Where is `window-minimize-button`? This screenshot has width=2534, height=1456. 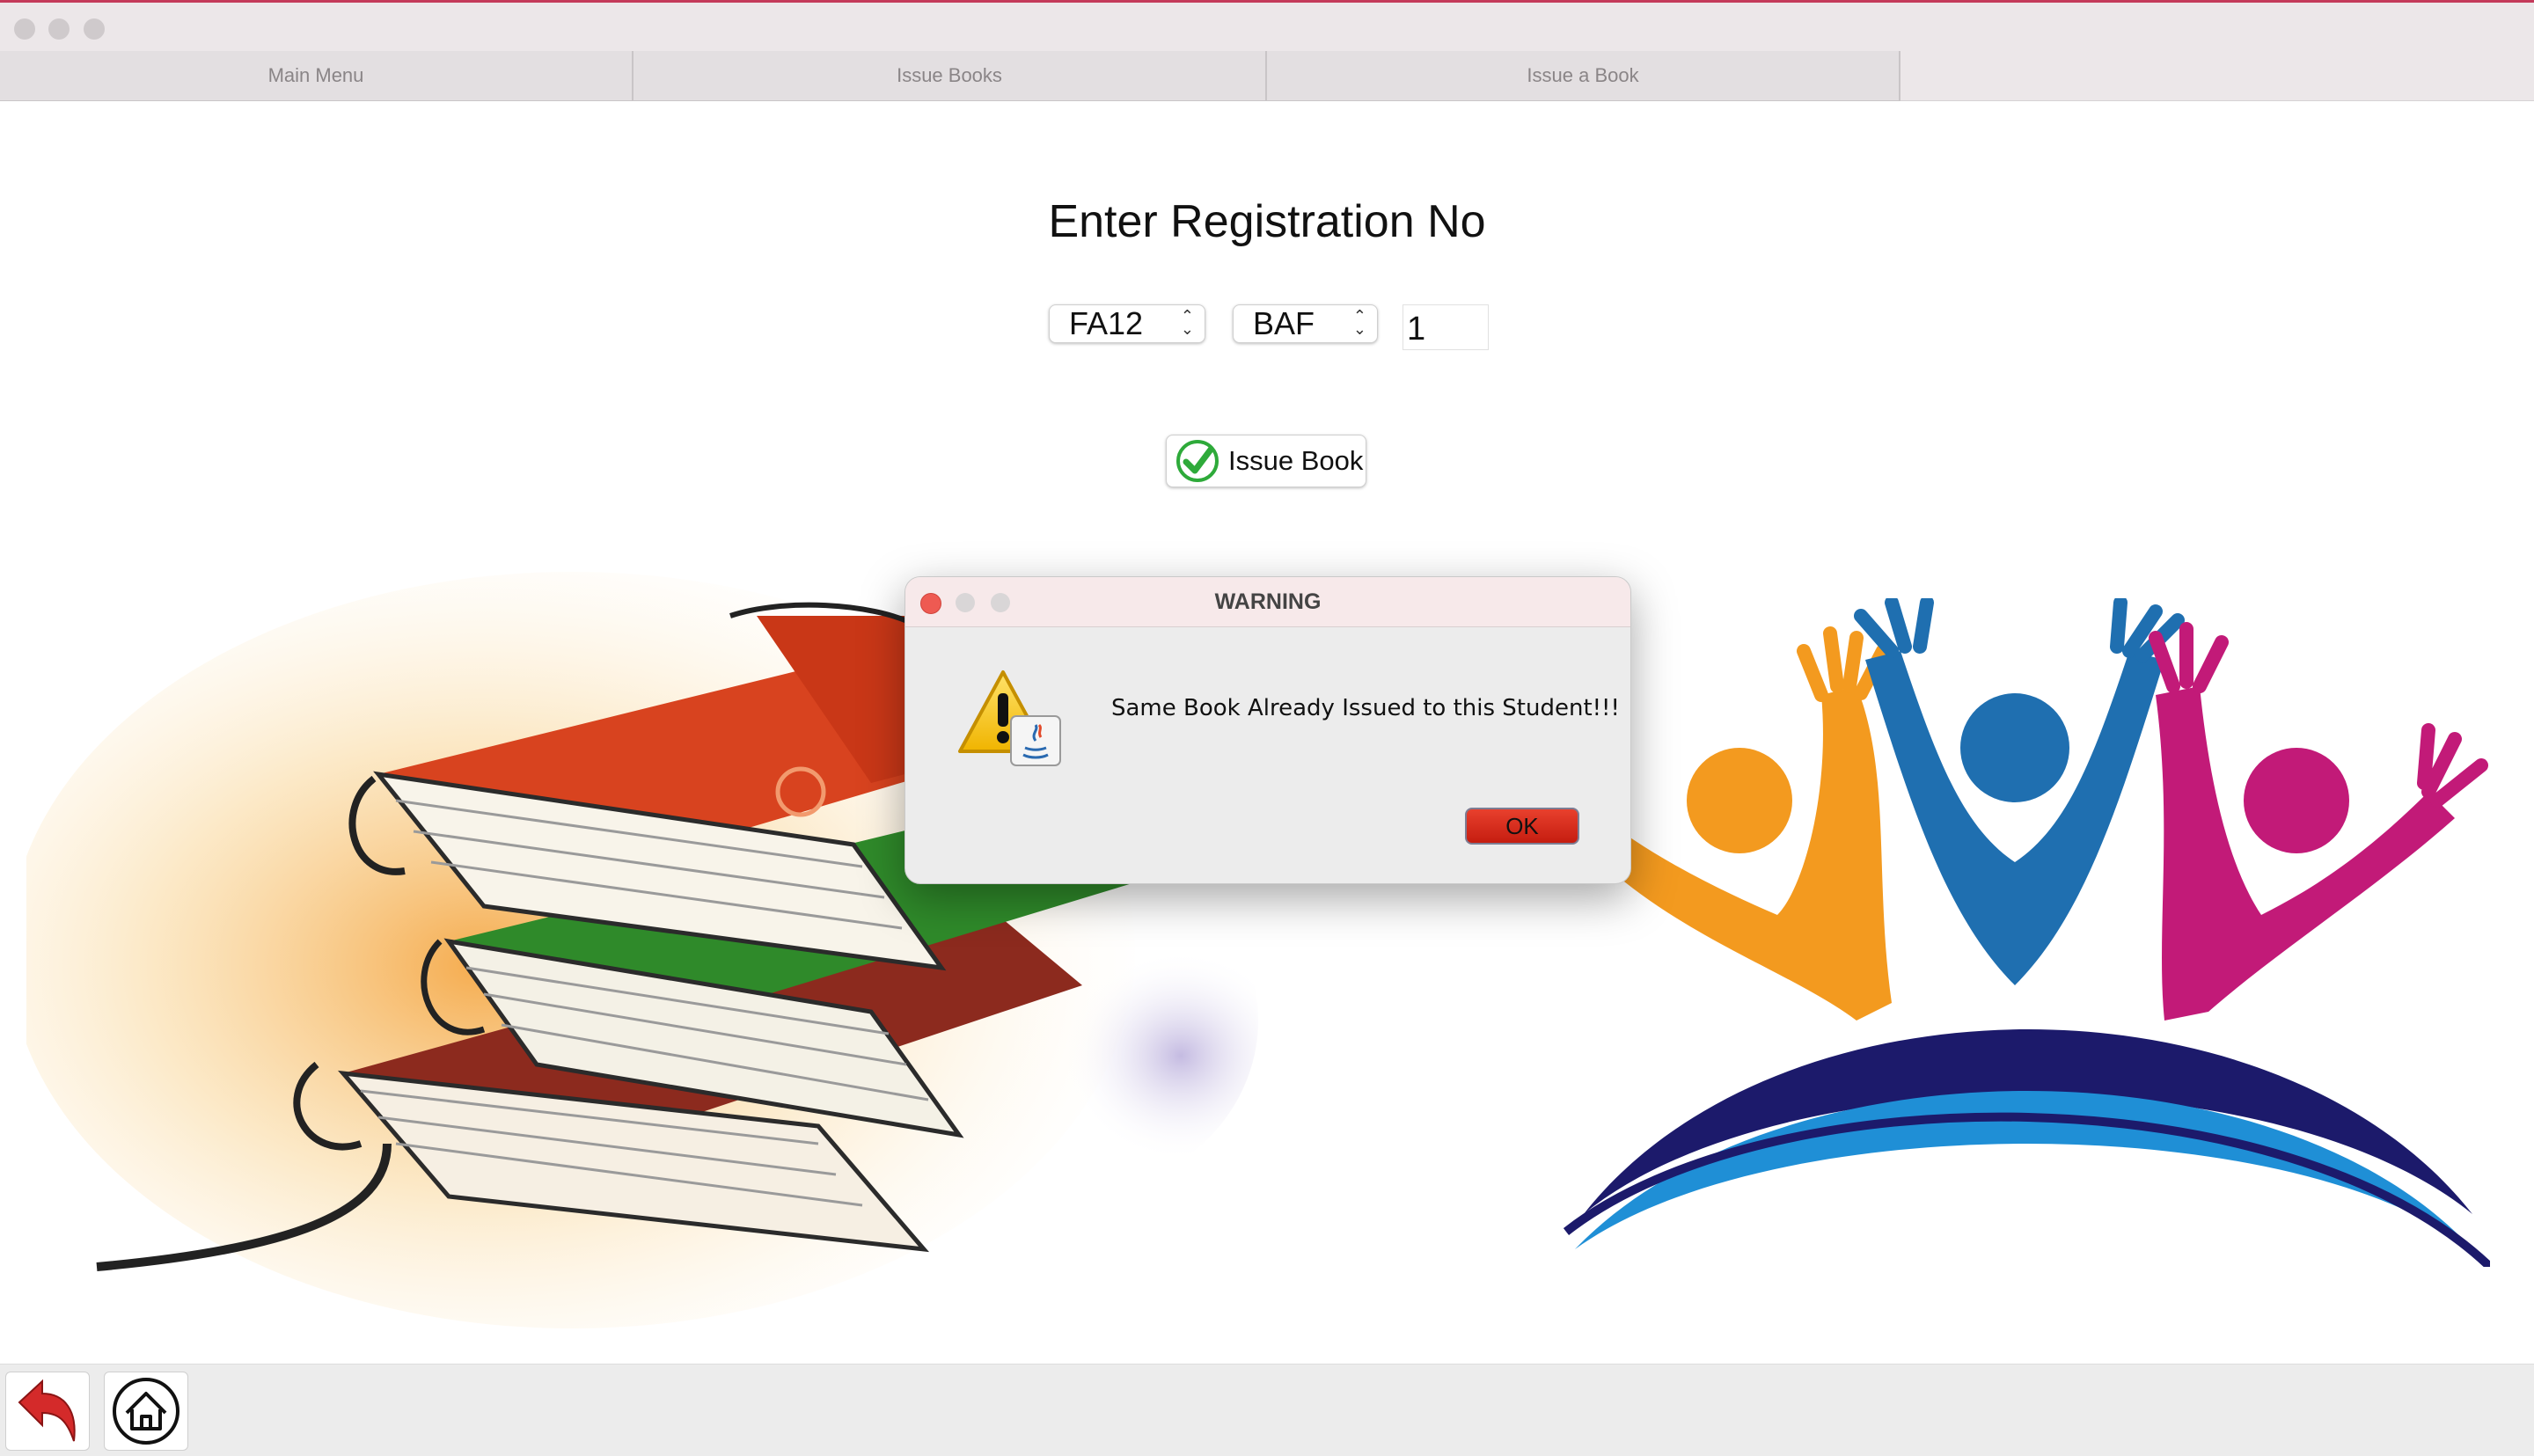 window-minimize-button is located at coordinates (59, 29).